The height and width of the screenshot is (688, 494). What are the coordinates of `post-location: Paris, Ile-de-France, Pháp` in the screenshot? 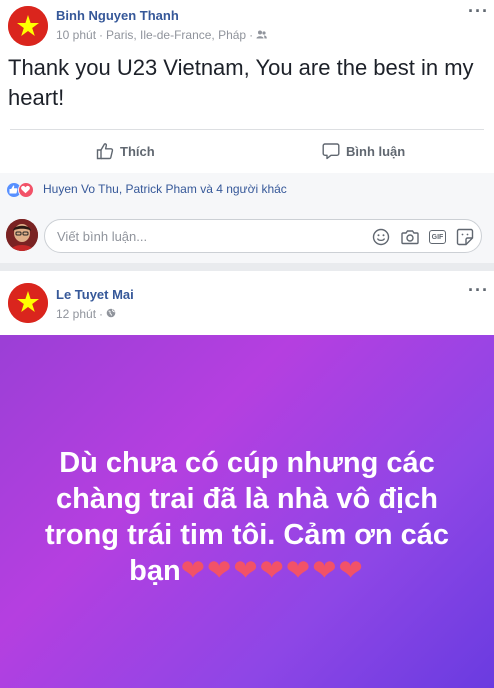 It's located at (176, 35).